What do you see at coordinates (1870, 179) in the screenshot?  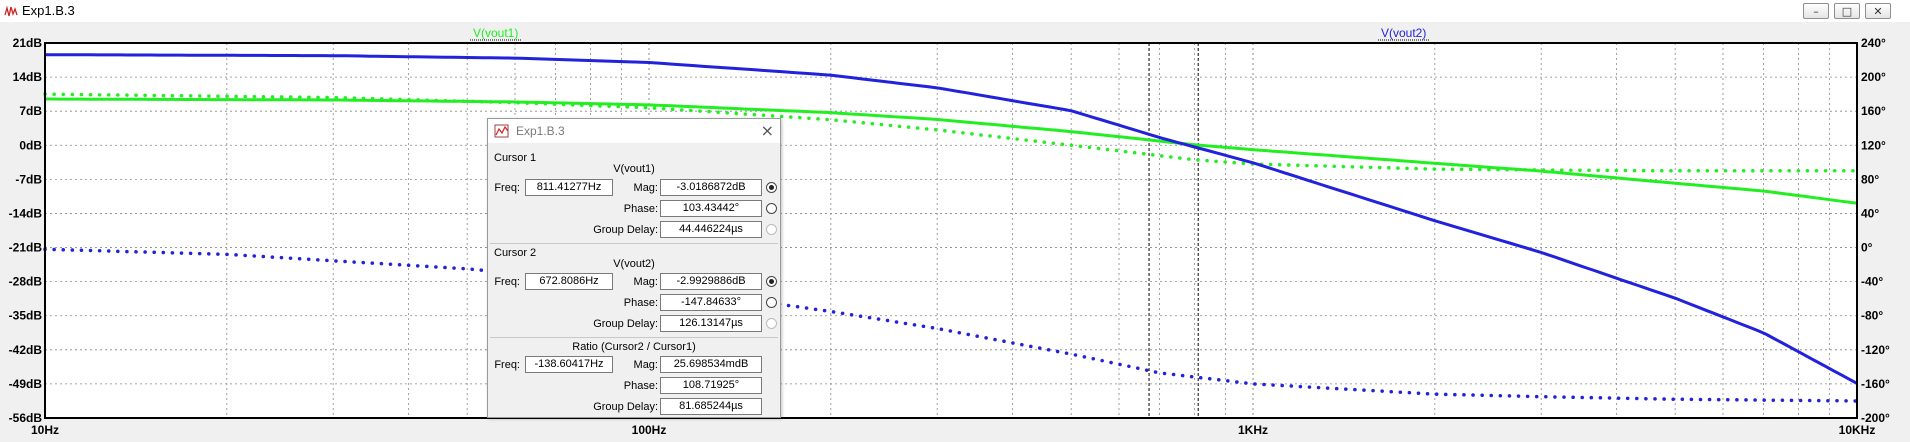 I see `y-right-tick-label: 80°` at bounding box center [1870, 179].